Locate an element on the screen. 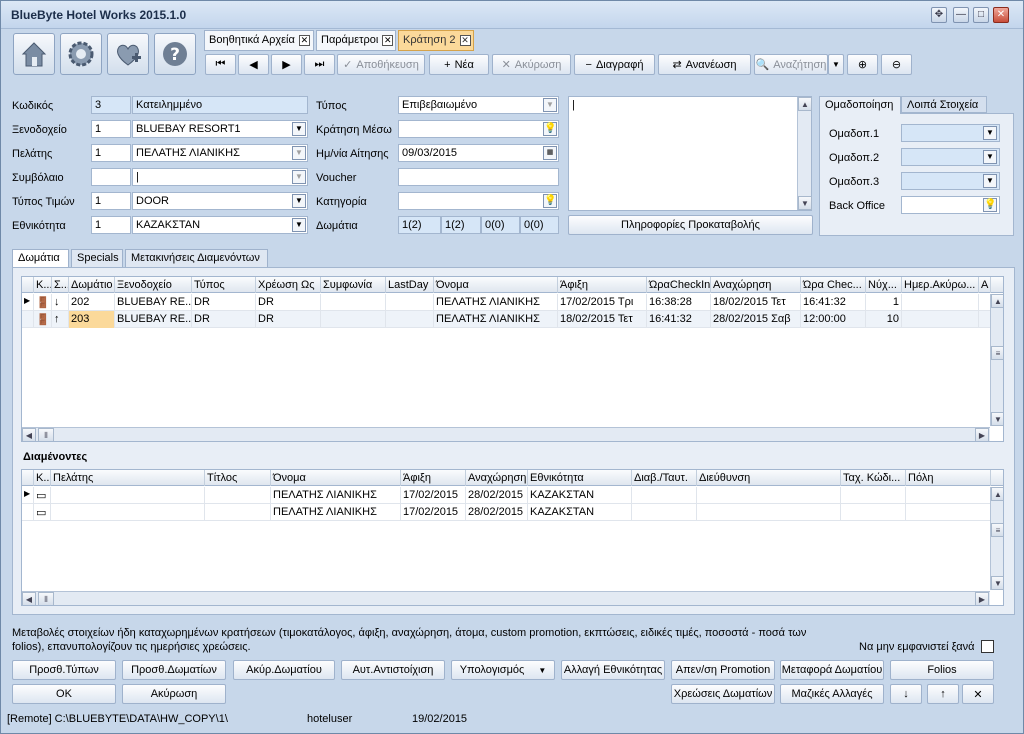 The height and width of the screenshot is (734, 1024). col-hotel: Ξενοδοχείο is located at coordinates (153, 285).